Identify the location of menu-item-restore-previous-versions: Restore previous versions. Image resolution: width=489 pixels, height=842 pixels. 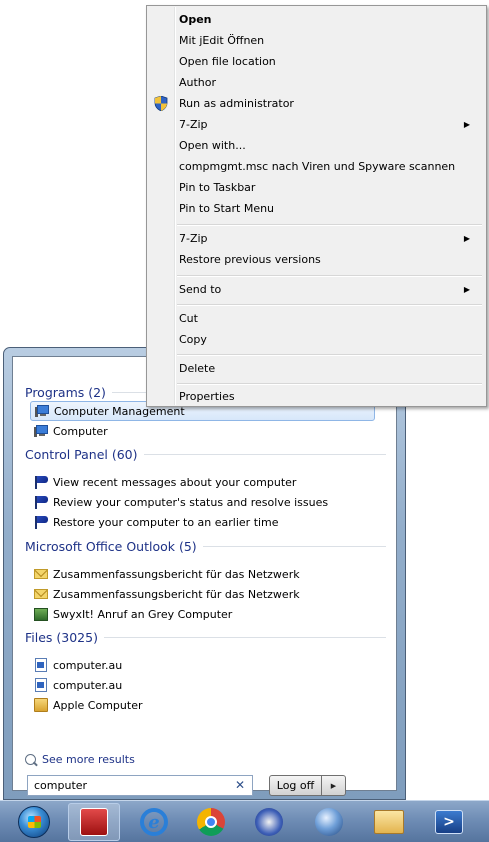
(316, 259).